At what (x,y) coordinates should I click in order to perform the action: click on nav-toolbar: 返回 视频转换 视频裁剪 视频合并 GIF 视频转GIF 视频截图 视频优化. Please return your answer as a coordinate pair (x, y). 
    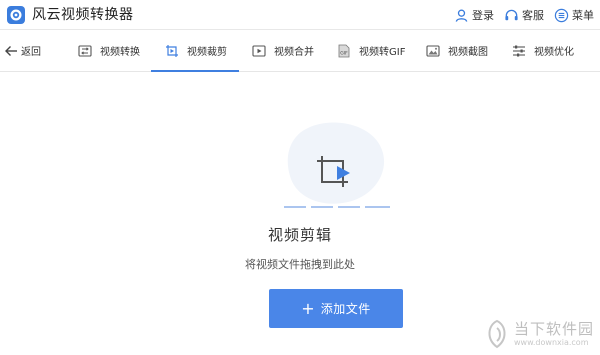
    Looking at the image, I should click on (300, 51).